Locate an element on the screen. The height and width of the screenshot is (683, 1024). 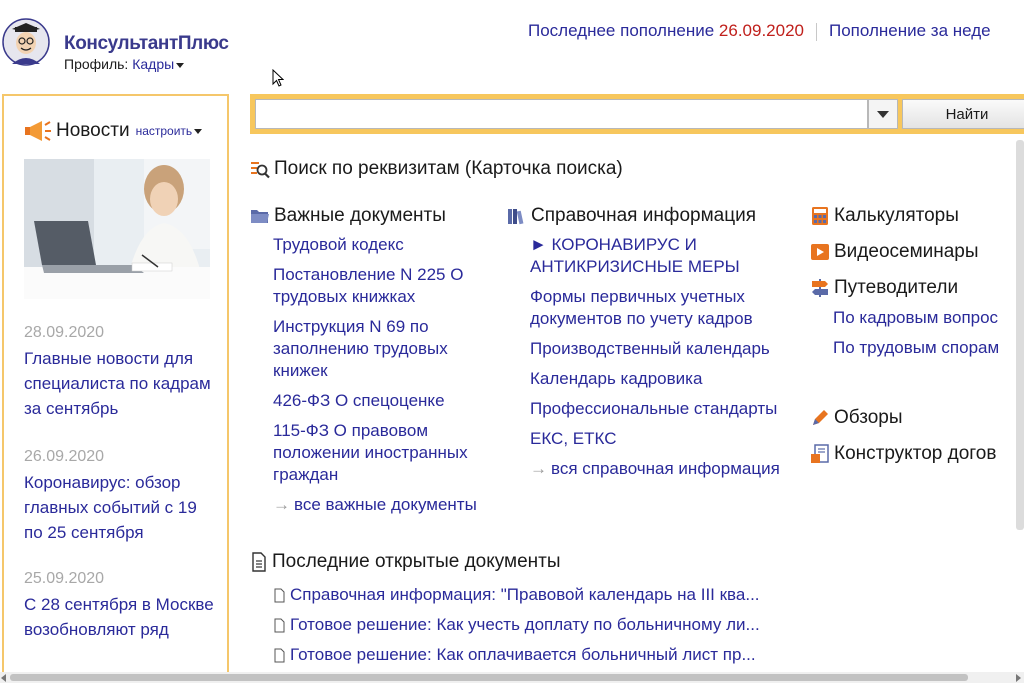
reviews-link: Обзоры is located at coordinates (856, 418).